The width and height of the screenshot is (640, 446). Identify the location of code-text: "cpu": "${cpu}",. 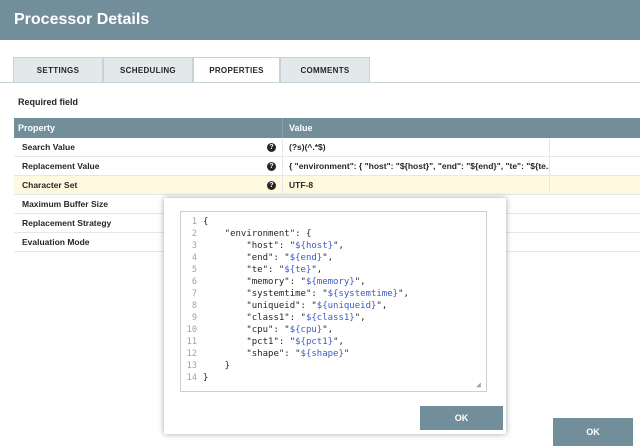
(268, 330).